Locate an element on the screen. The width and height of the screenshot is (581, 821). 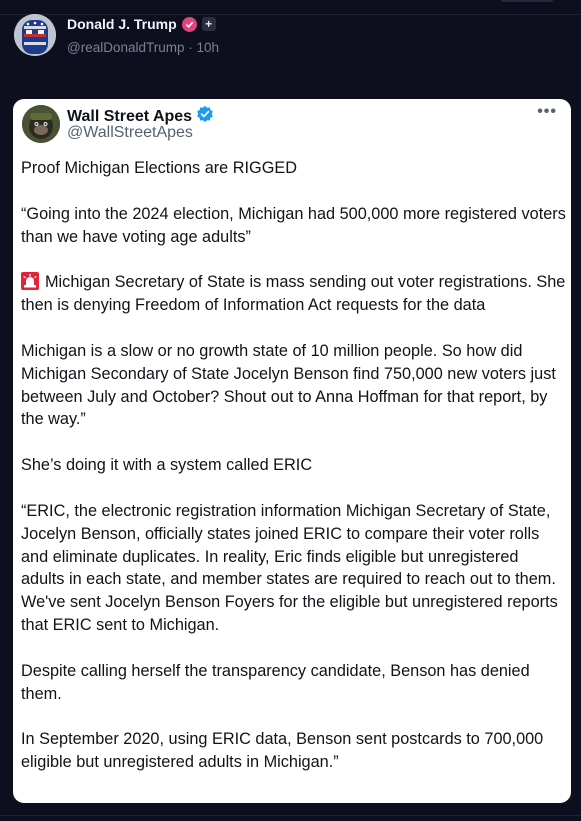
paragraph: Proof Michigan Elections are RIGGED is located at coordinates (159, 168).